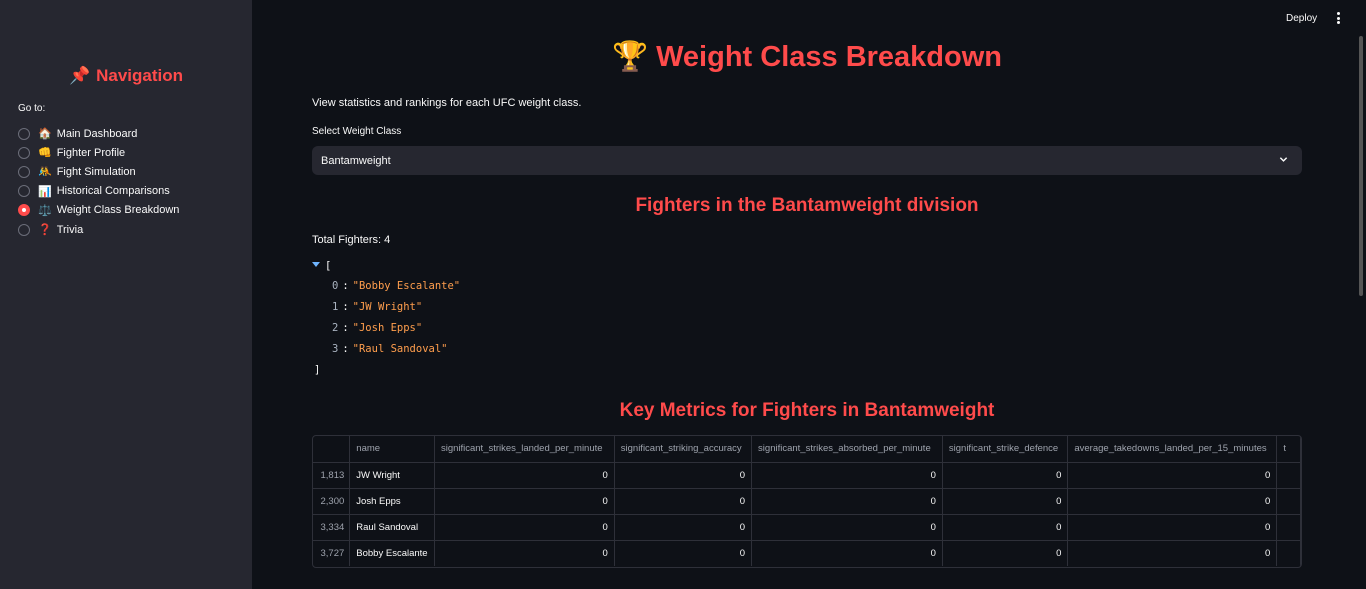 The image size is (1366, 589). What do you see at coordinates (45, 230) in the screenshot?
I see `nav-emoji-icon: ❓` at bounding box center [45, 230].